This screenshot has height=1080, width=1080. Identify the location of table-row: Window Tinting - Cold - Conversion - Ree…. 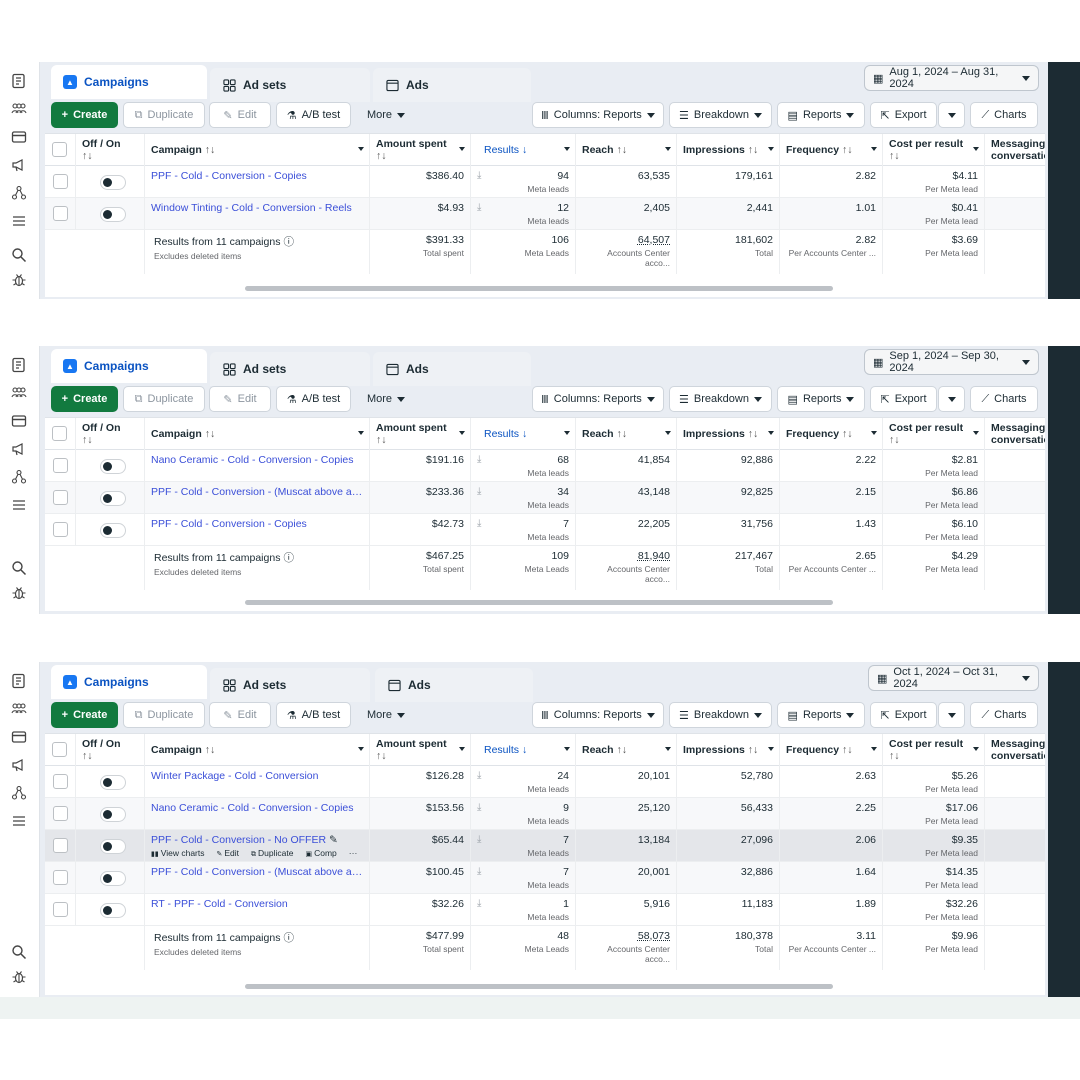
(545, 214).